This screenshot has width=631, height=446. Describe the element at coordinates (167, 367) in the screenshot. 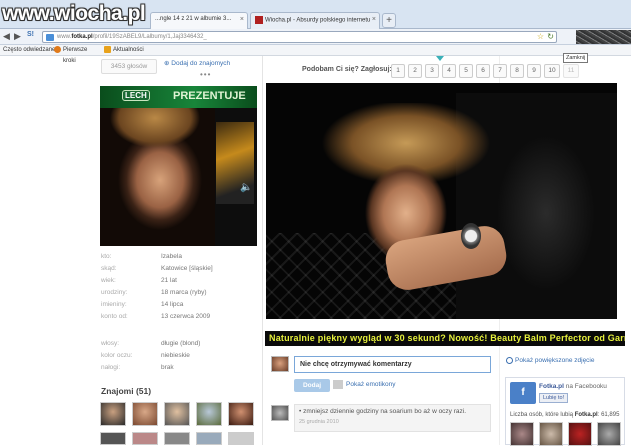

I see `info-value: brak` at that location.